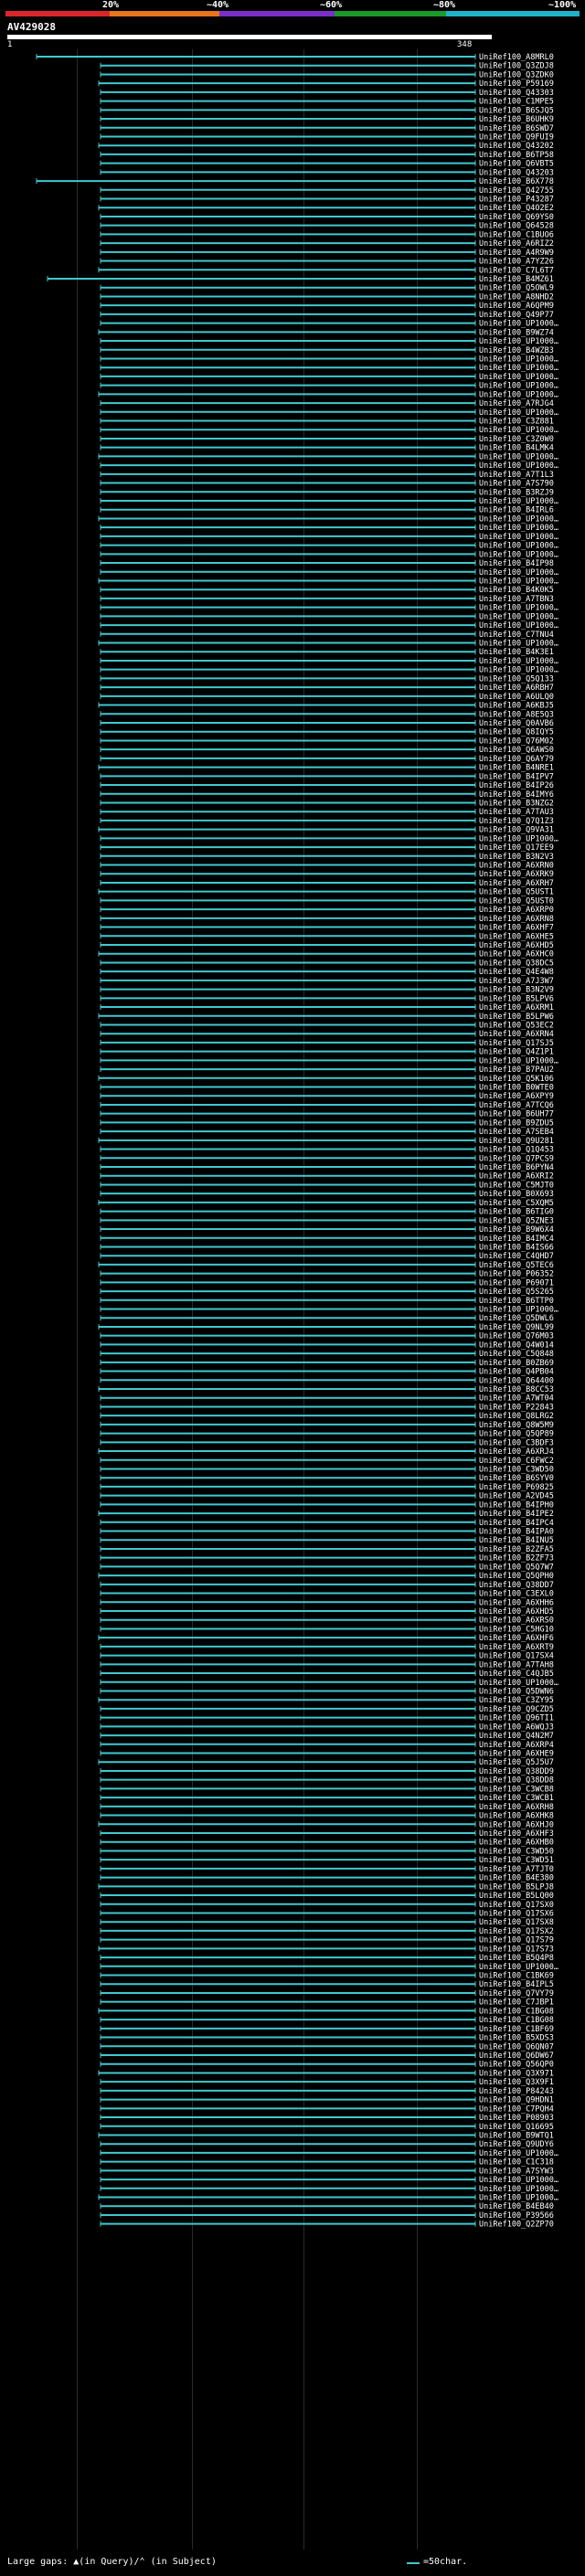 Image resolution: width=585 pixels, height=2576 pixels. I want to click on hit-label: UniRef100_A6XRH7, so click(516, 883).